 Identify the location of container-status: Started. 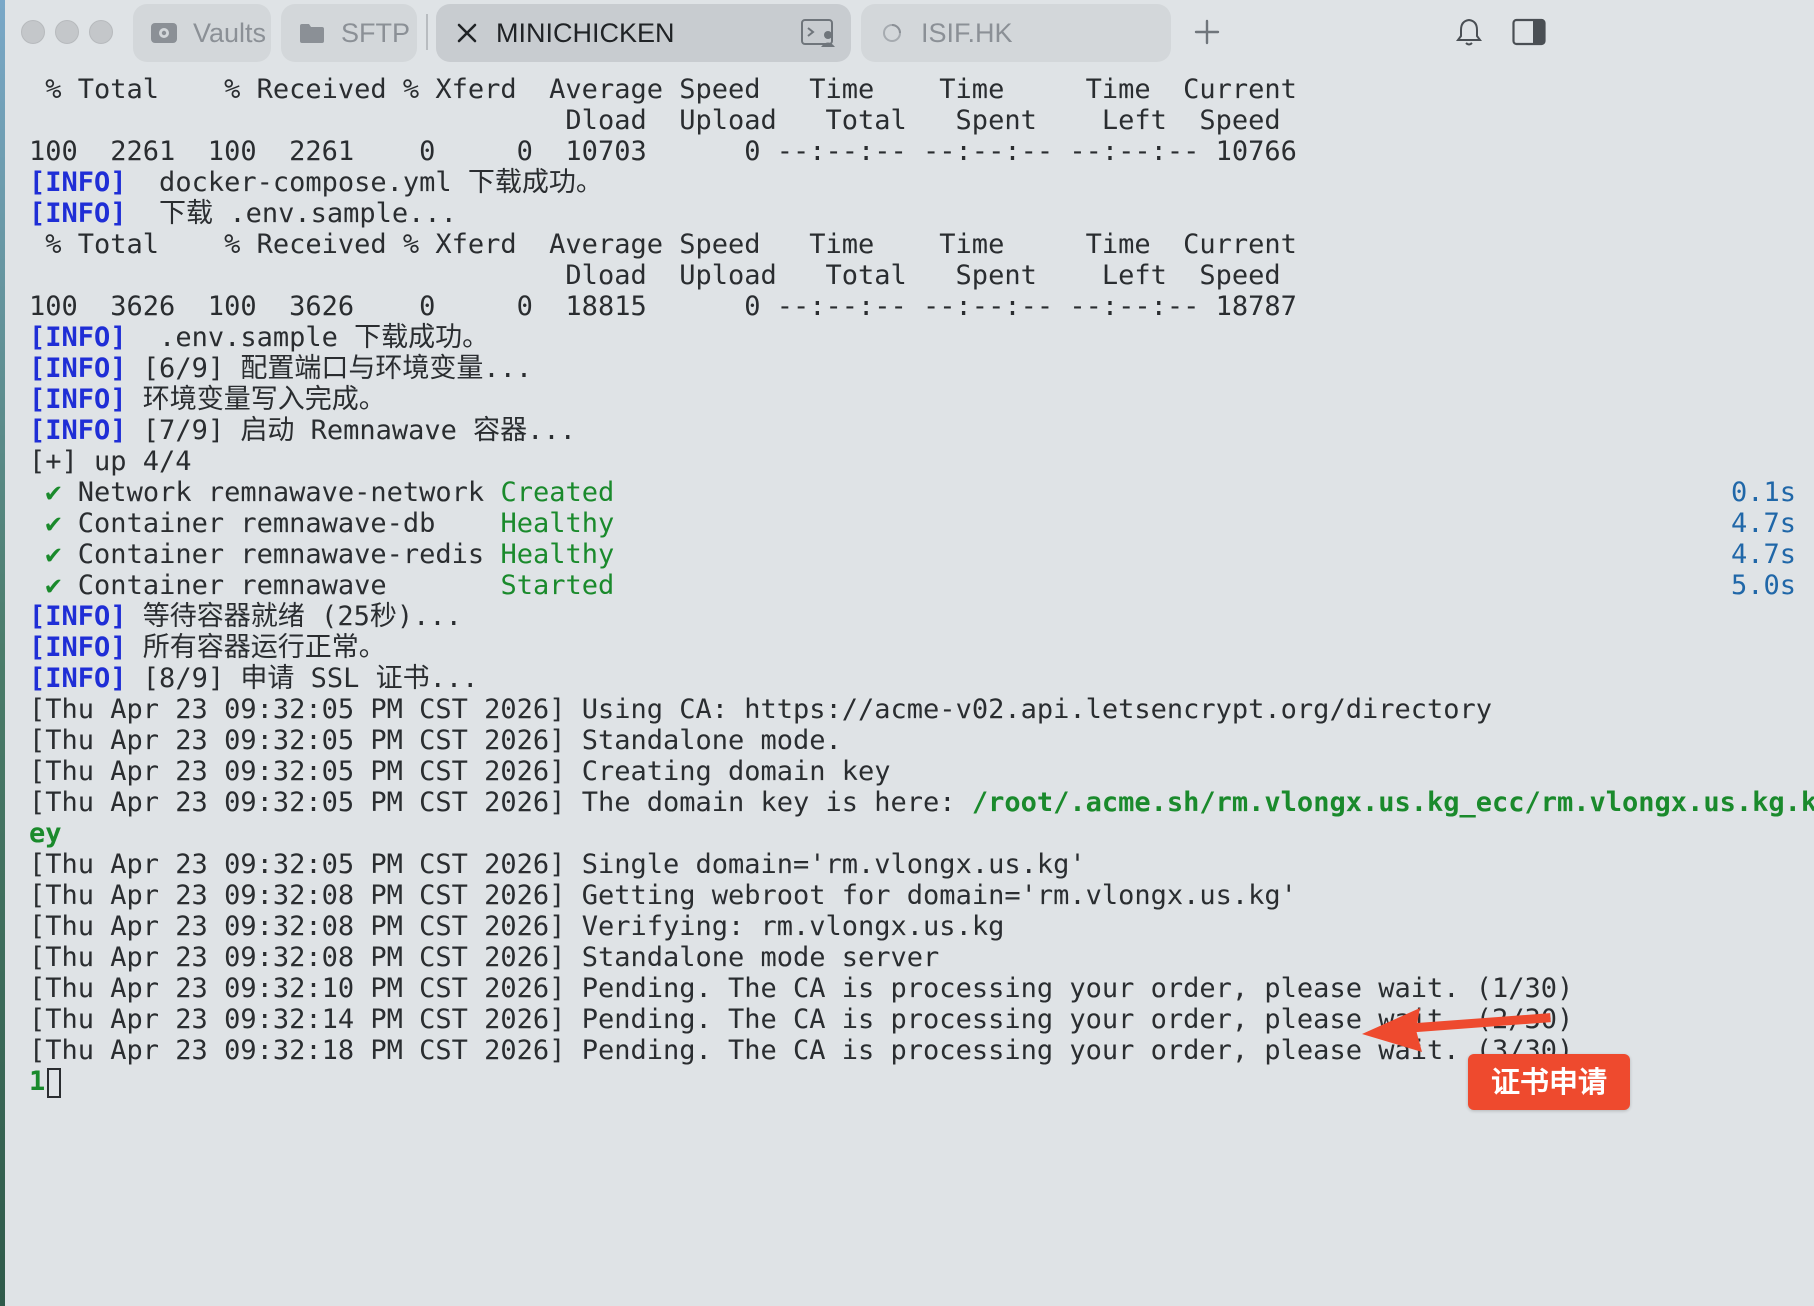
(557, 585).